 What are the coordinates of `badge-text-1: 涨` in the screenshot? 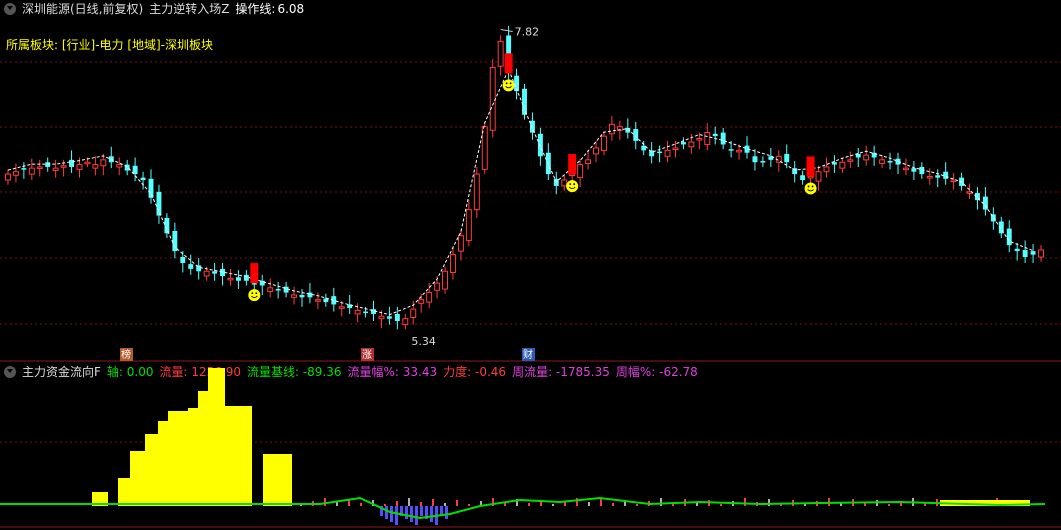 It's located at (367, 355).